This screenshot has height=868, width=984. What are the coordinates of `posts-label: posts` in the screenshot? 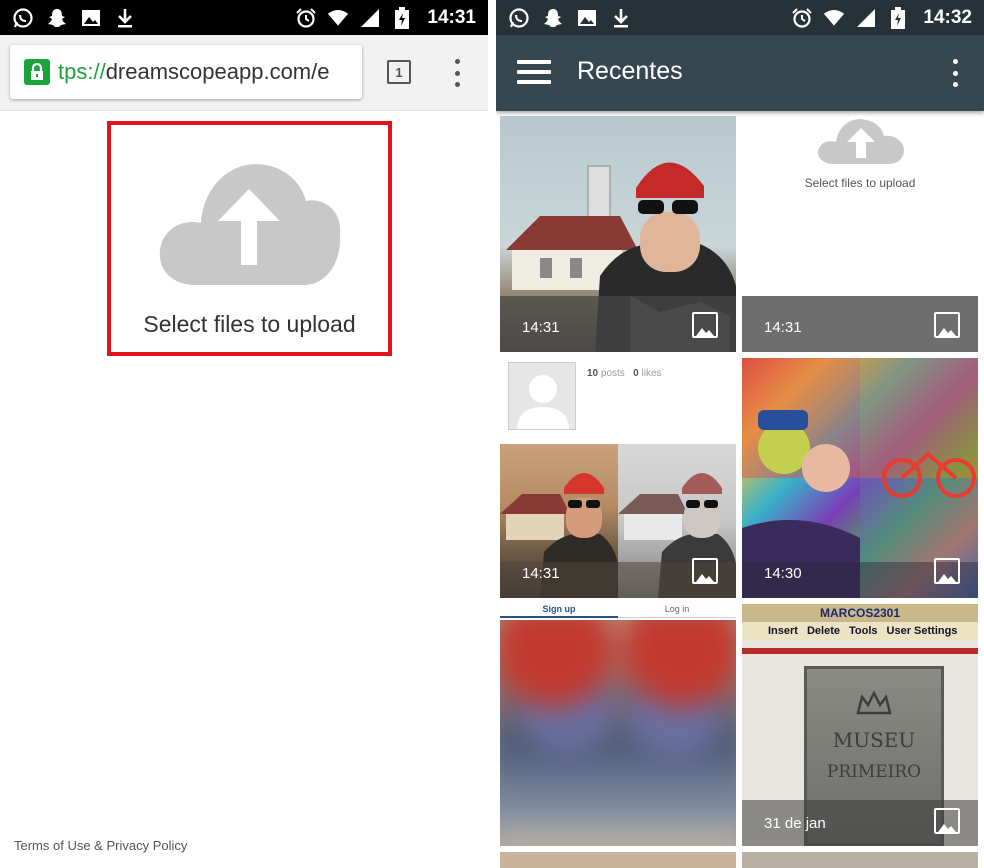 It's located at (612, 373).